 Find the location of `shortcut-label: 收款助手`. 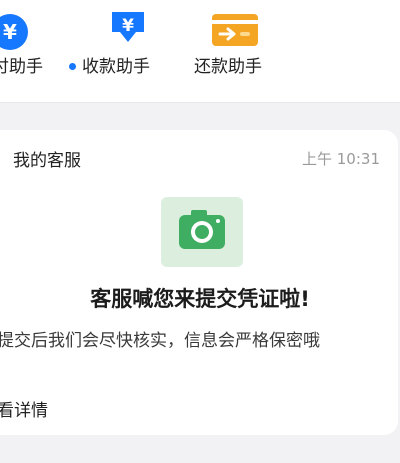

shortcut-label: 收款助手 is located at coordinates (116, 67).